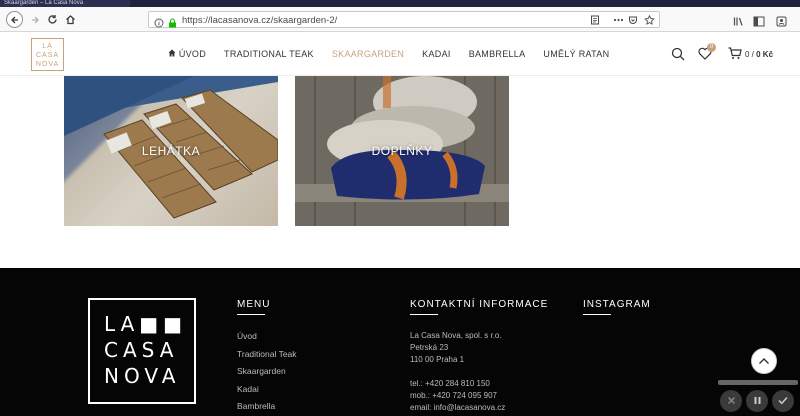 Image resolution: width=800 pixels, height=416 pixels. I want to click on contact-city: 110 00 Praha 1, so click(437, 359).